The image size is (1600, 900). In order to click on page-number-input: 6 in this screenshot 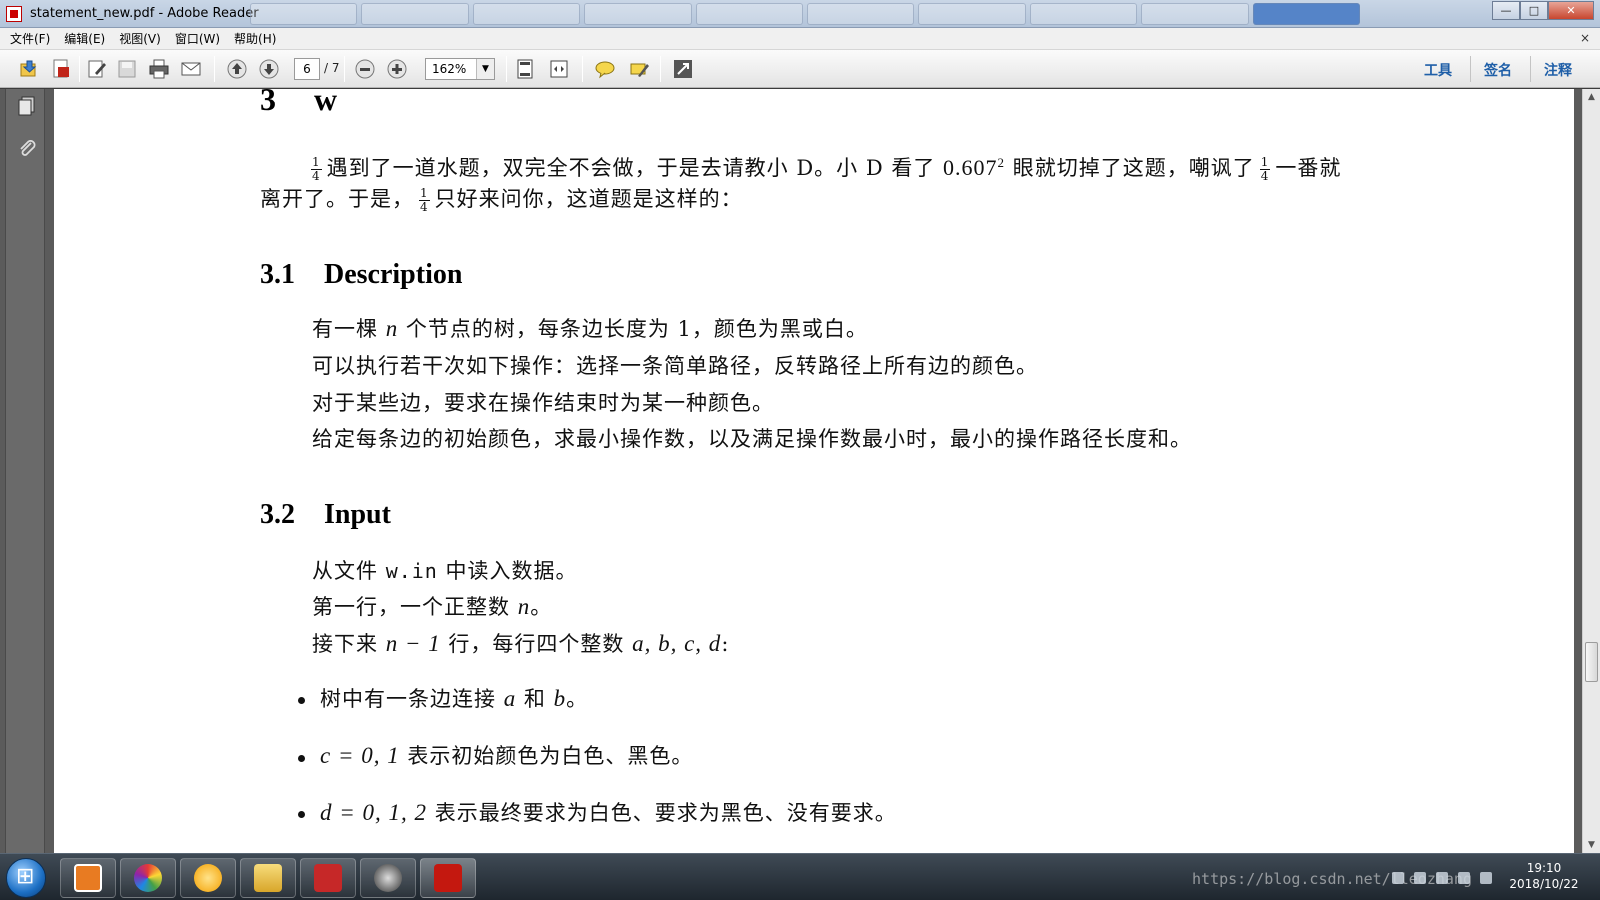, I will do `click(307, 69)`.